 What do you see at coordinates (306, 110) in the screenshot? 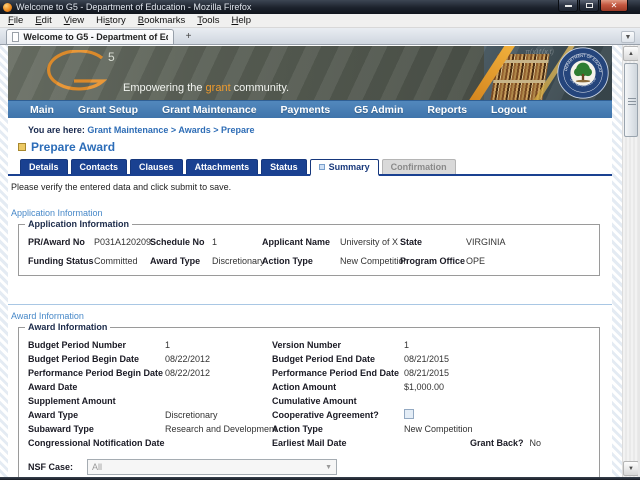
I see `nav-payments: Payments` at bounding box center [306, 110].